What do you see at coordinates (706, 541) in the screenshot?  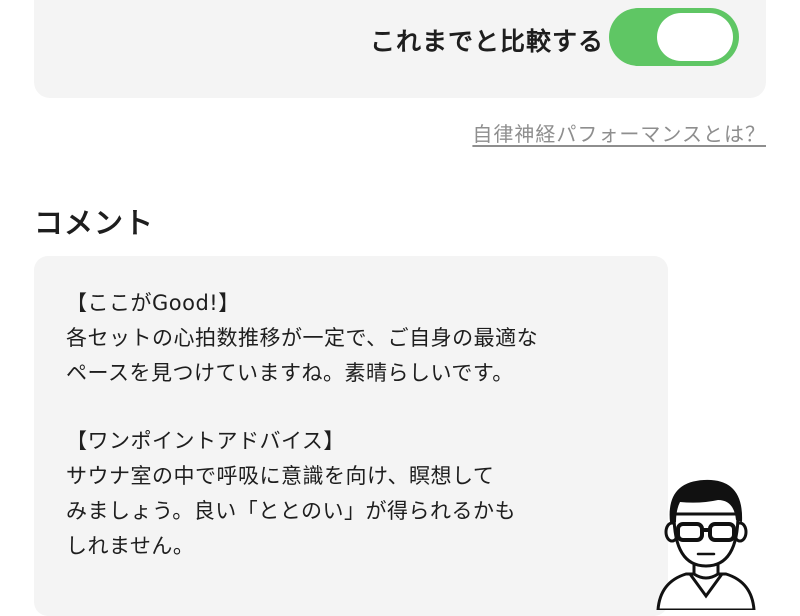 I see `advisor-avatar-icon` at bounding box center [706, 541].